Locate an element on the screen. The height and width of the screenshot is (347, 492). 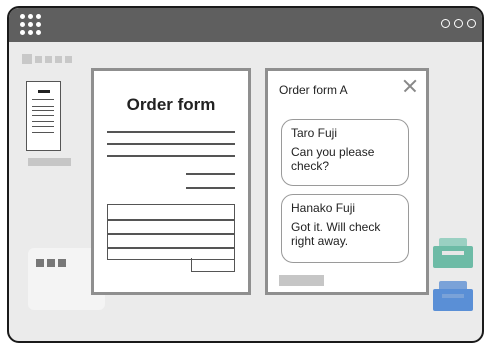
close-icon is located at coordinates (410, 86).